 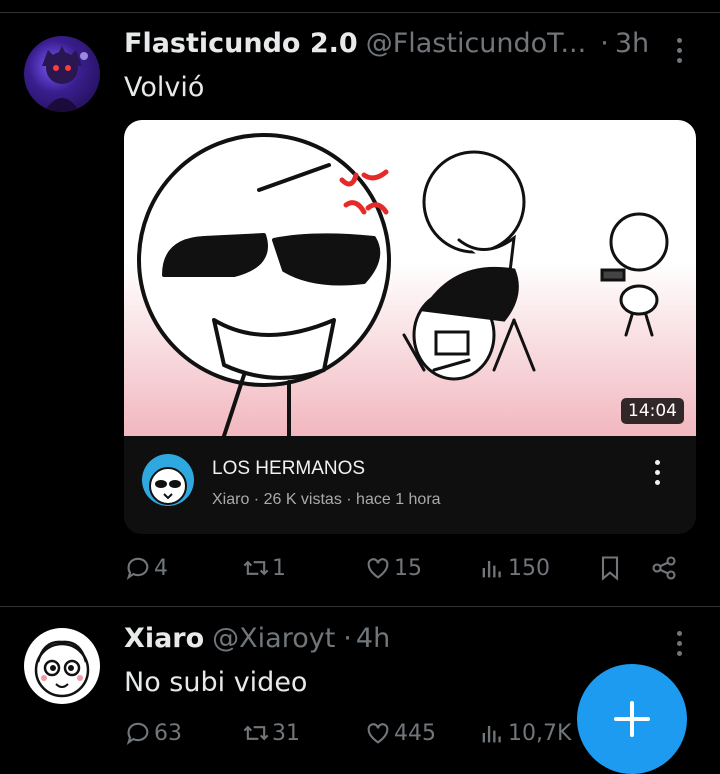 What do you see at coordinates (273, 638) in the screenshot?
I see `user-handle: @Xiaroyt` at bounding box center [273, 638].